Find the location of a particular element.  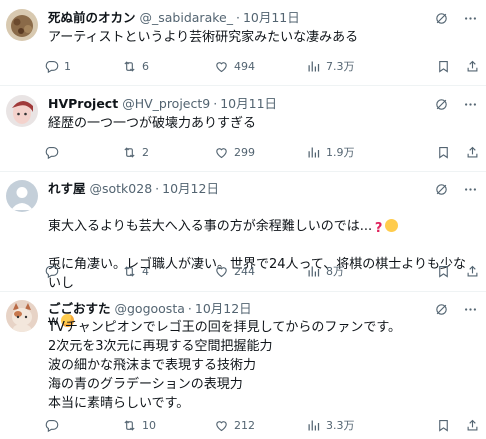

retweet-count: 6 is located at coordinates (145, 66).